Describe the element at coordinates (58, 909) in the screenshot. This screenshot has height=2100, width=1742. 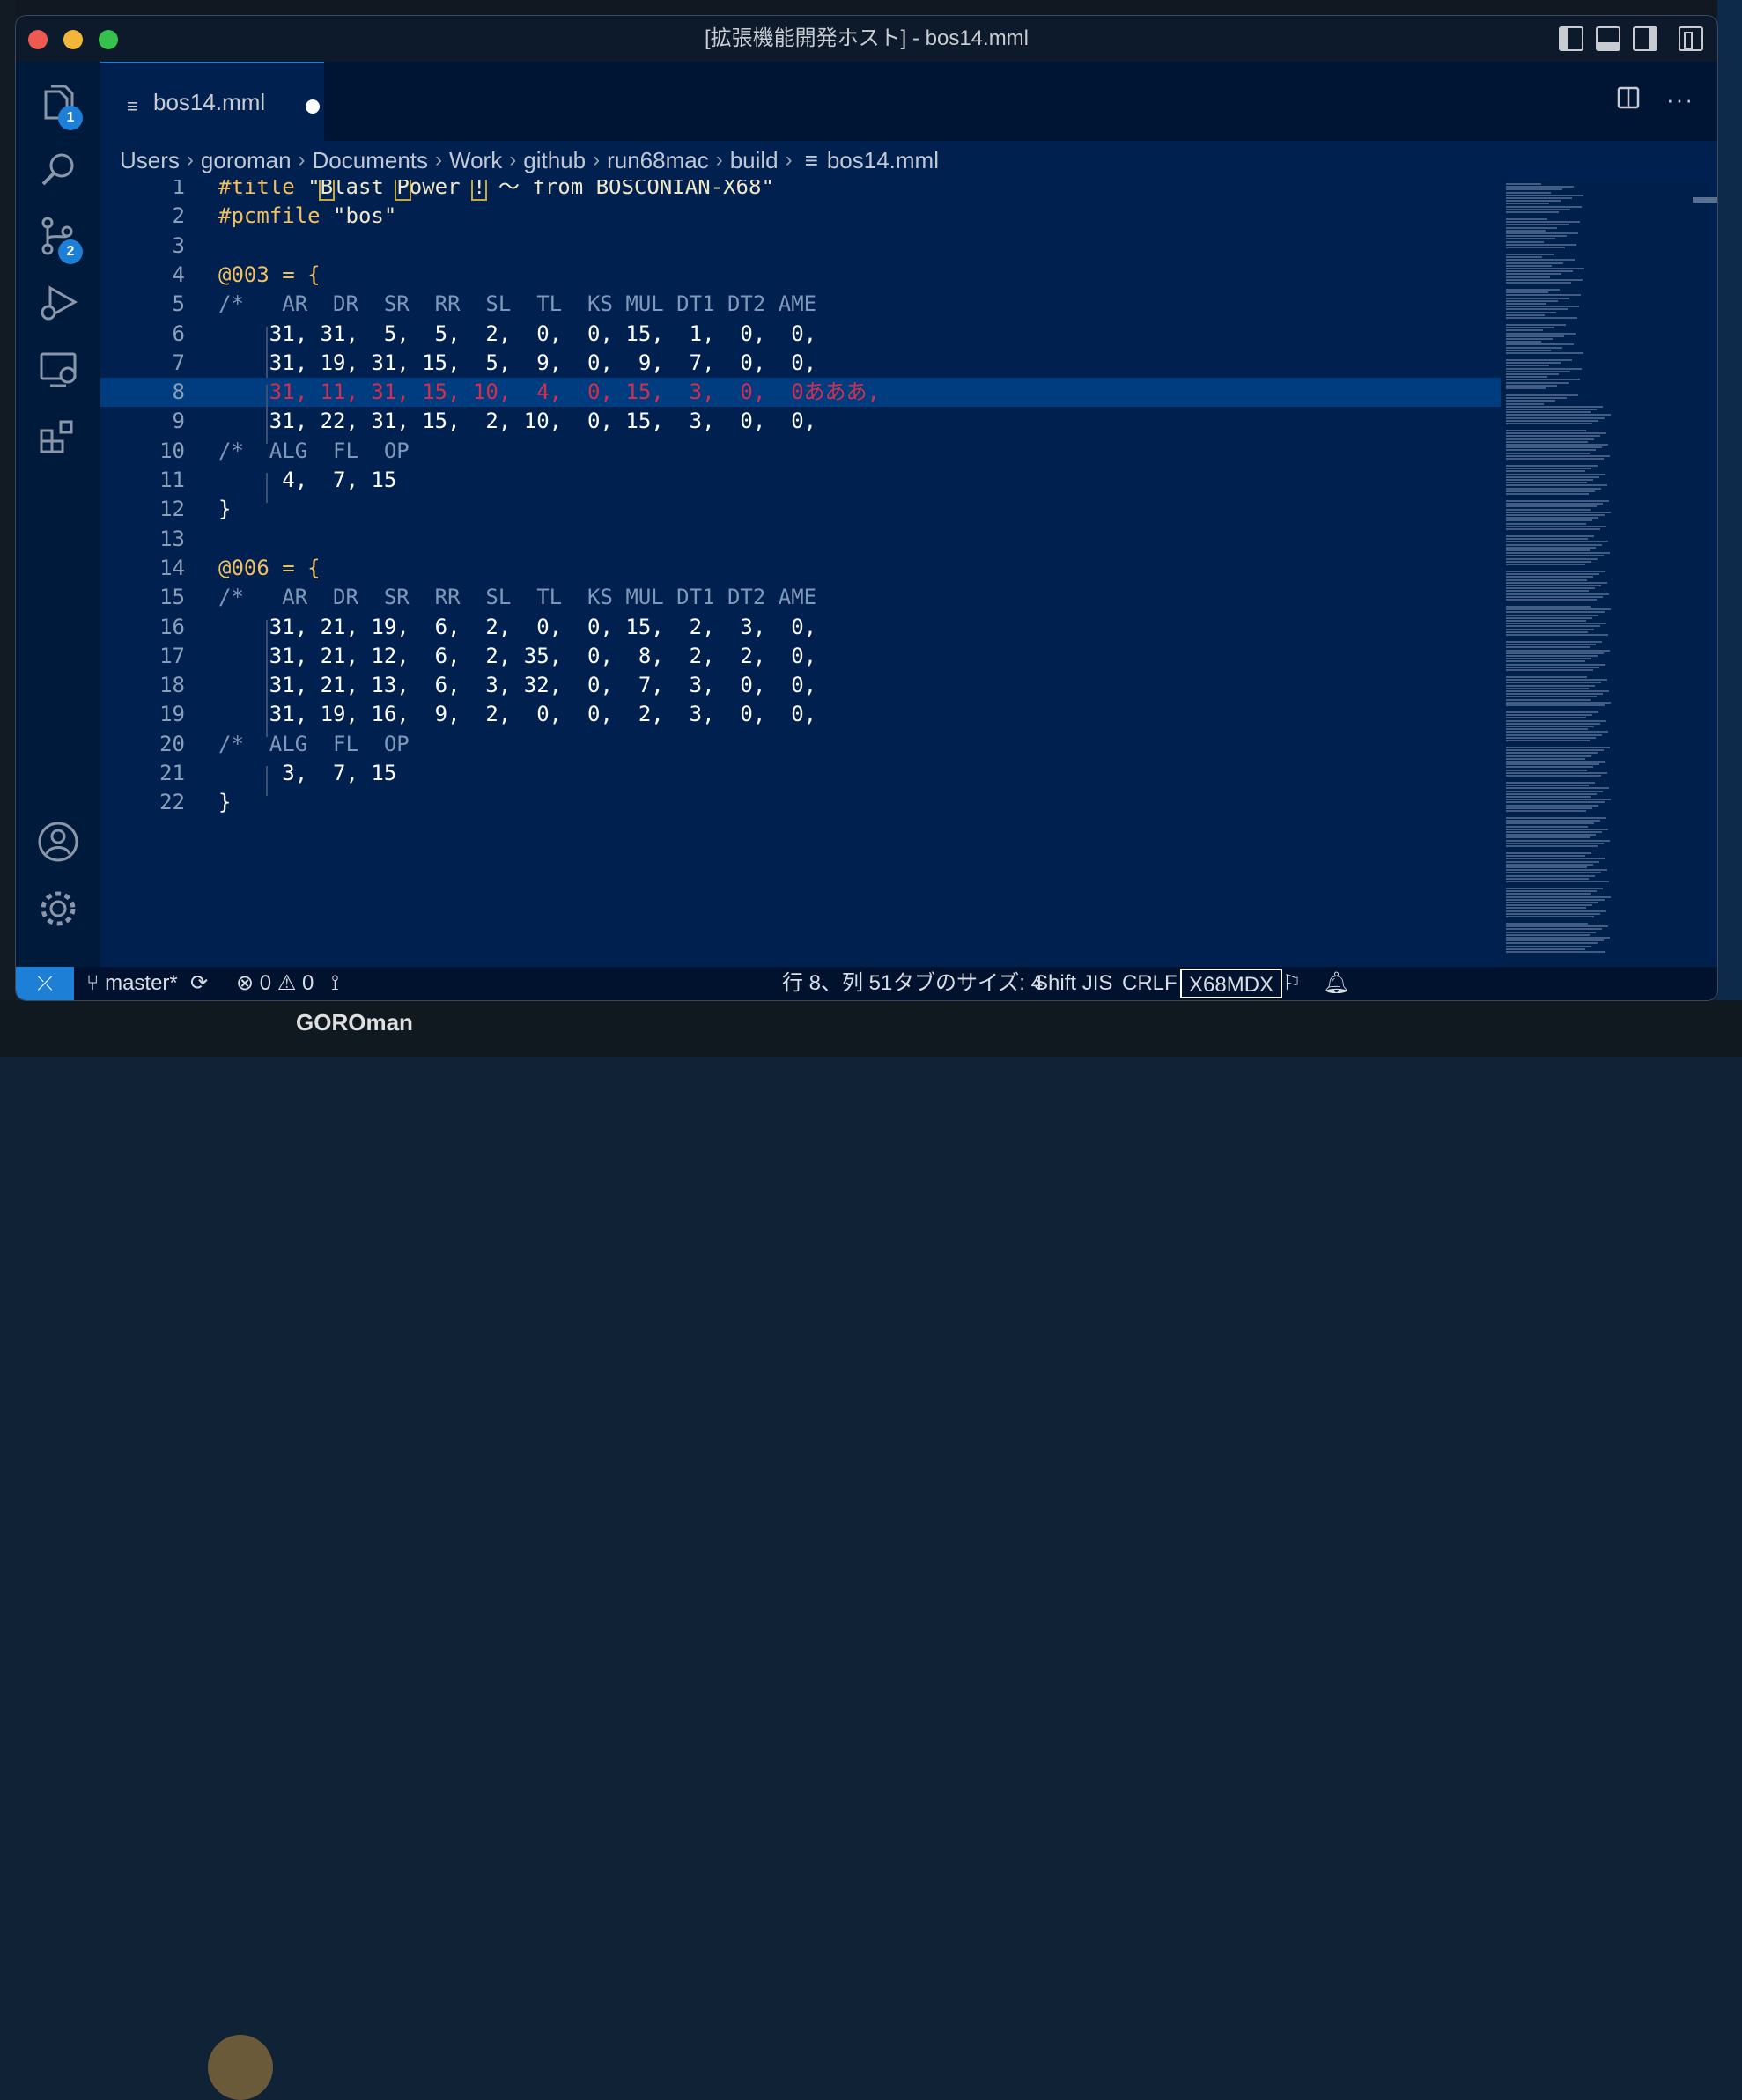
I see `manage-gear-icon` at that location.